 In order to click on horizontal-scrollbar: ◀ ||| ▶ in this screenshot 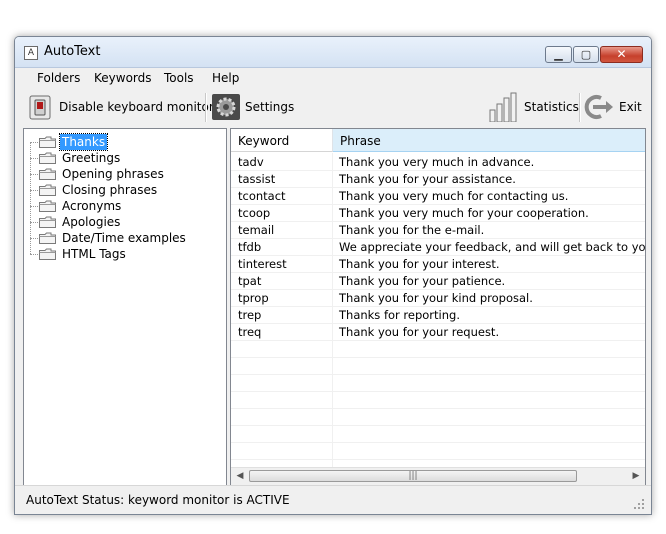, I will do `click(438, 476)`.